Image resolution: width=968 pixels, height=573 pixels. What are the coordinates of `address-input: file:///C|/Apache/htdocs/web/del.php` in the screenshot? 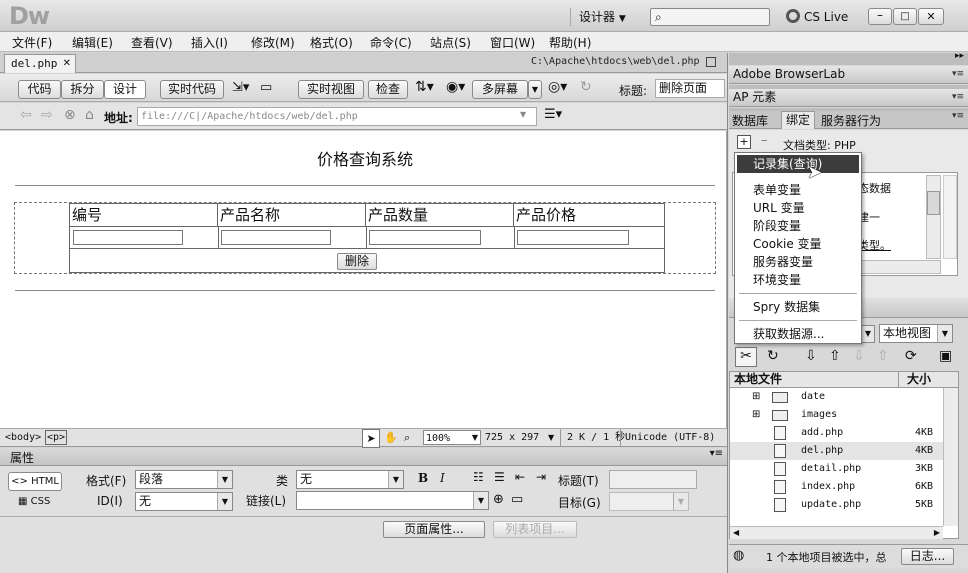 It's located at (337, 116).